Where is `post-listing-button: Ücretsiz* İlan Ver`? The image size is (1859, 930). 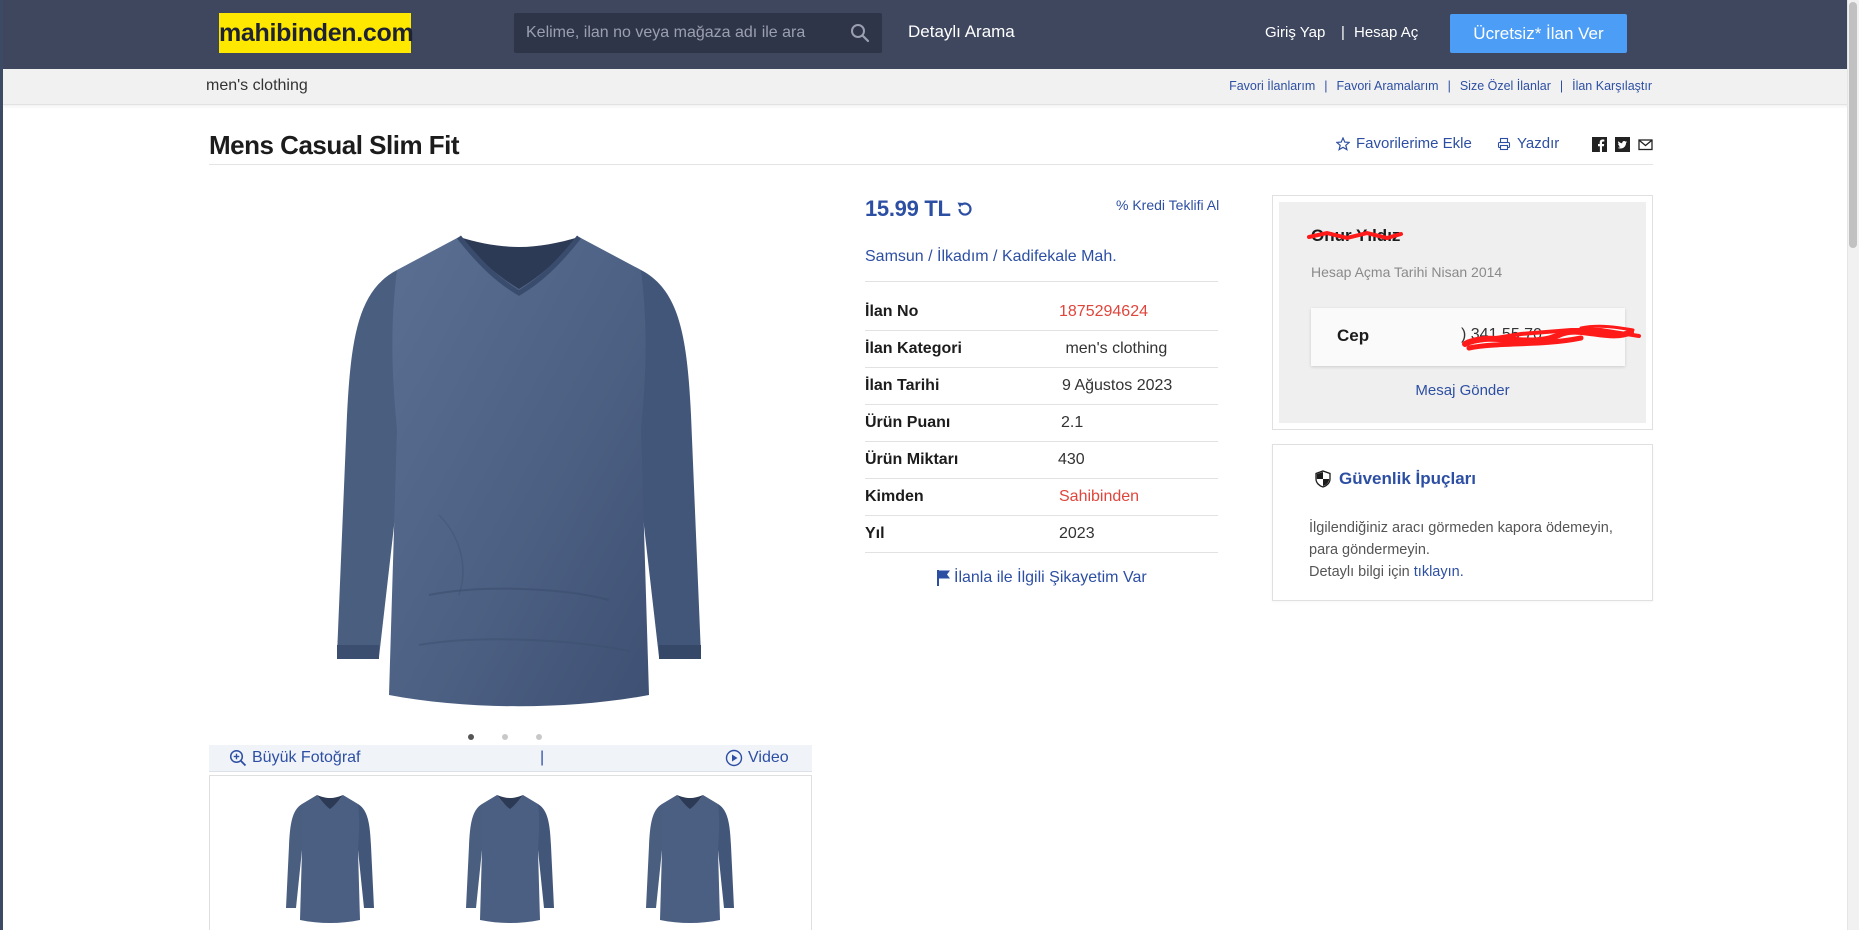
post-listing-button: Ücretsiz* İlan Ver is located at coordinates (1538, 33).